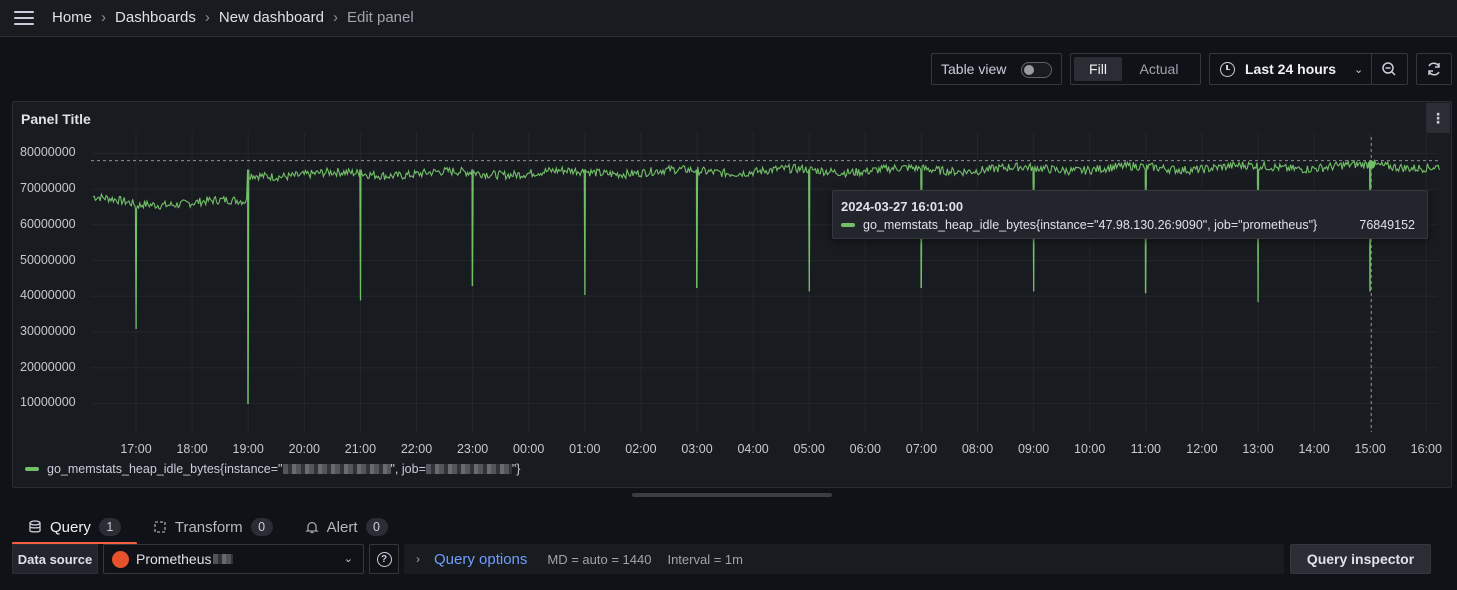  What do you see at coordinates (174, 559) in the screenshot?
I see `data-source-value: Prometheus` at bounding box center [174, 559].